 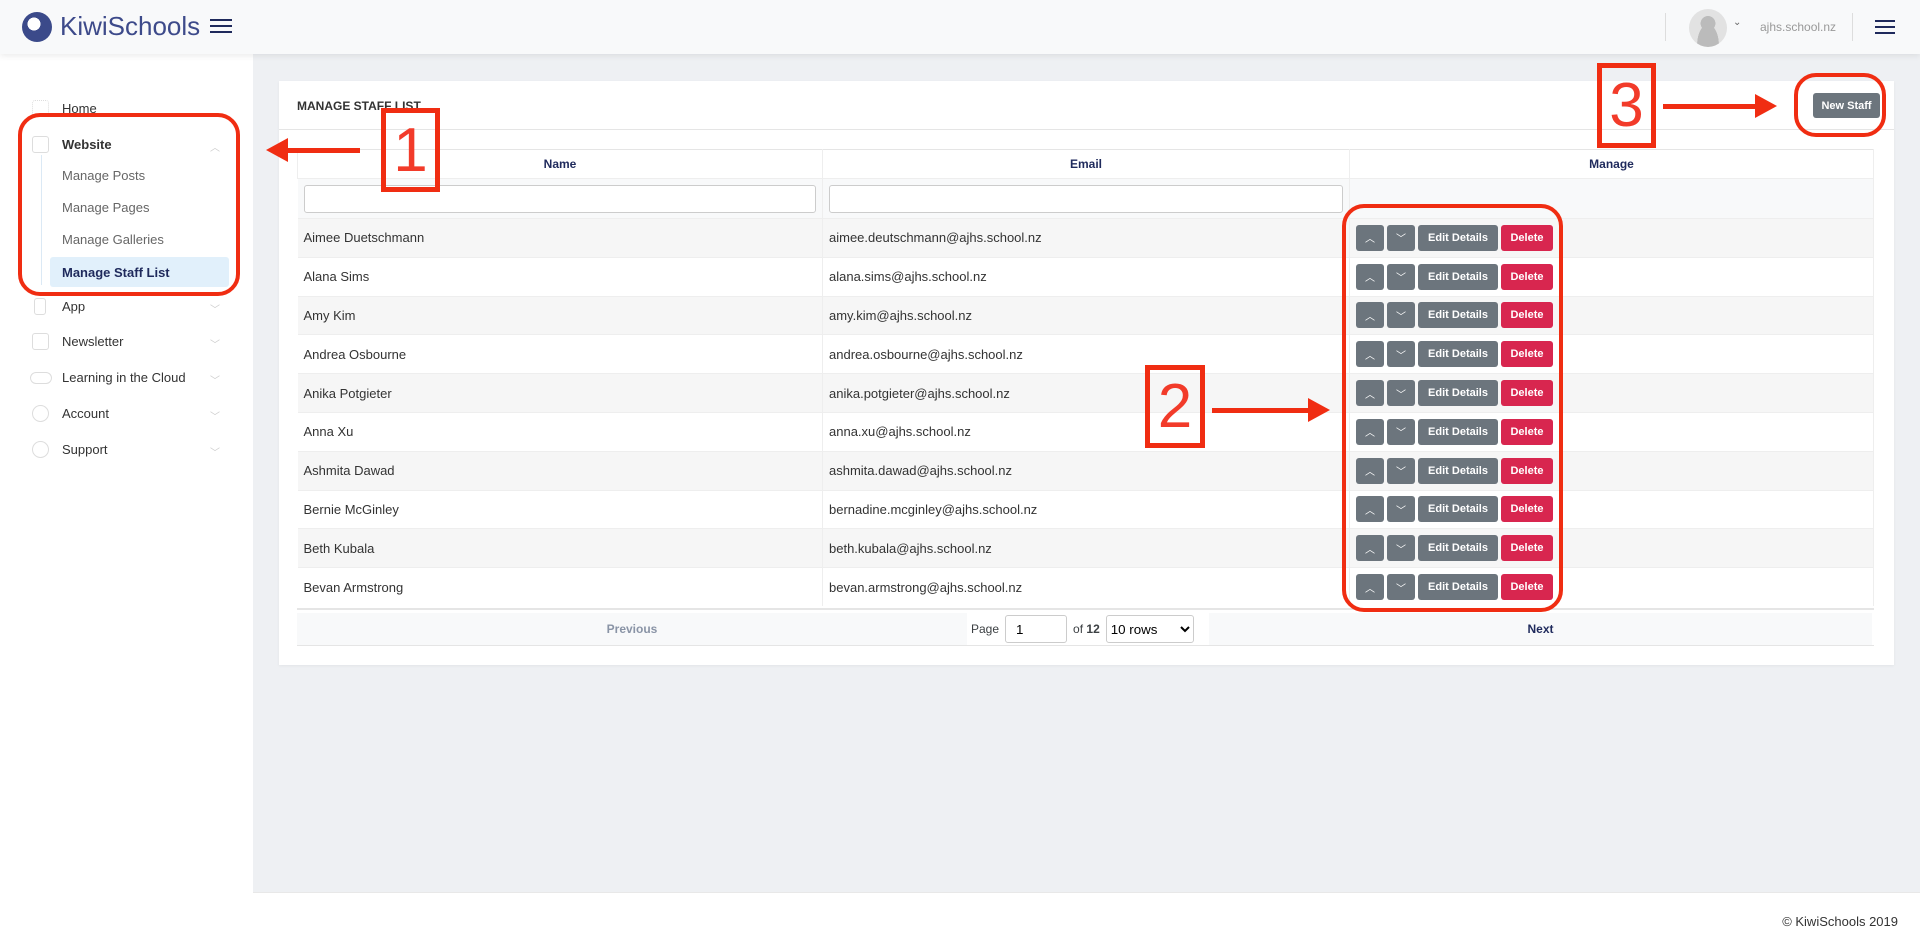 I want to click on logo: KiwiSchools, so click(x=111, y=26).